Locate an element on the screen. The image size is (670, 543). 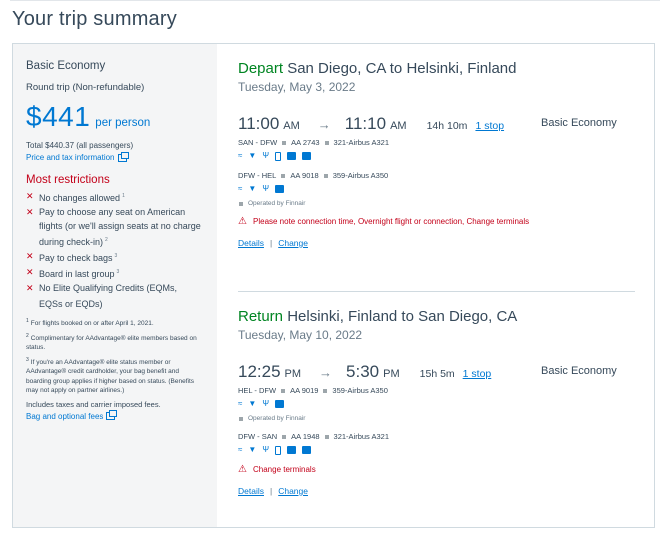
price-tax-link: Price and tax information is located at coordinates (114, 156).